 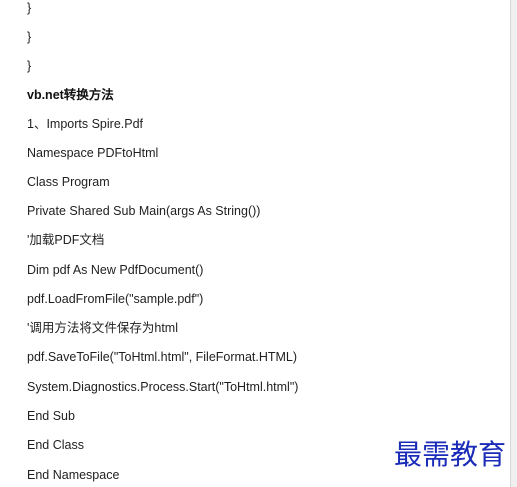 I want to click on code-line-namespace: Namespace PDFtoHtml, so click(x=93, y=153).